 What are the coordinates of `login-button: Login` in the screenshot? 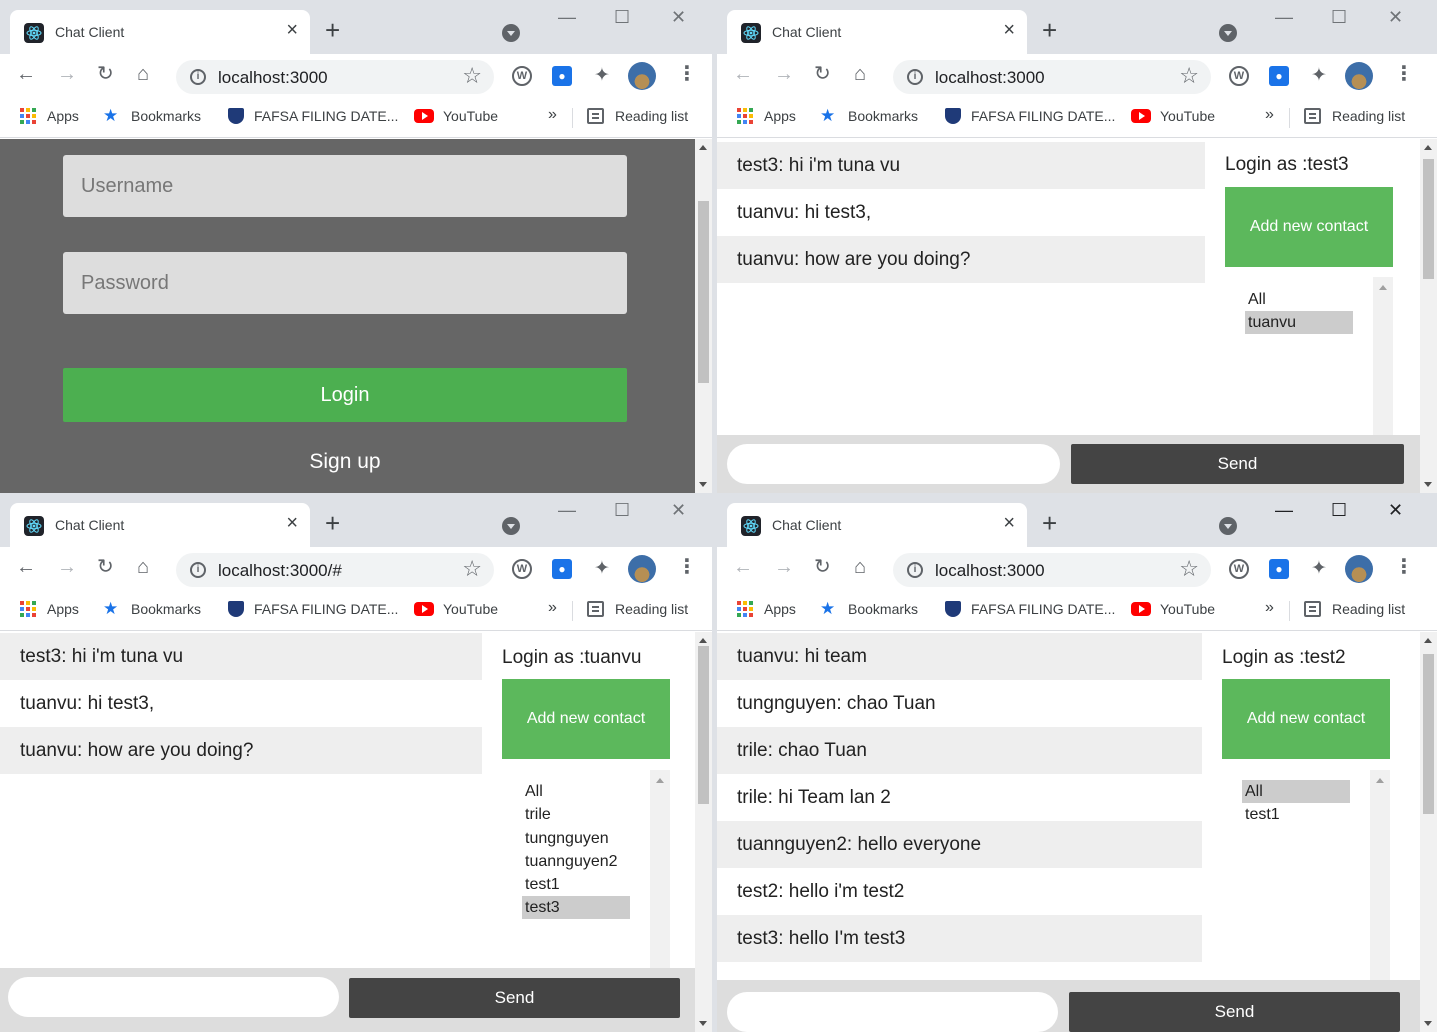 It's located at (345, 395).